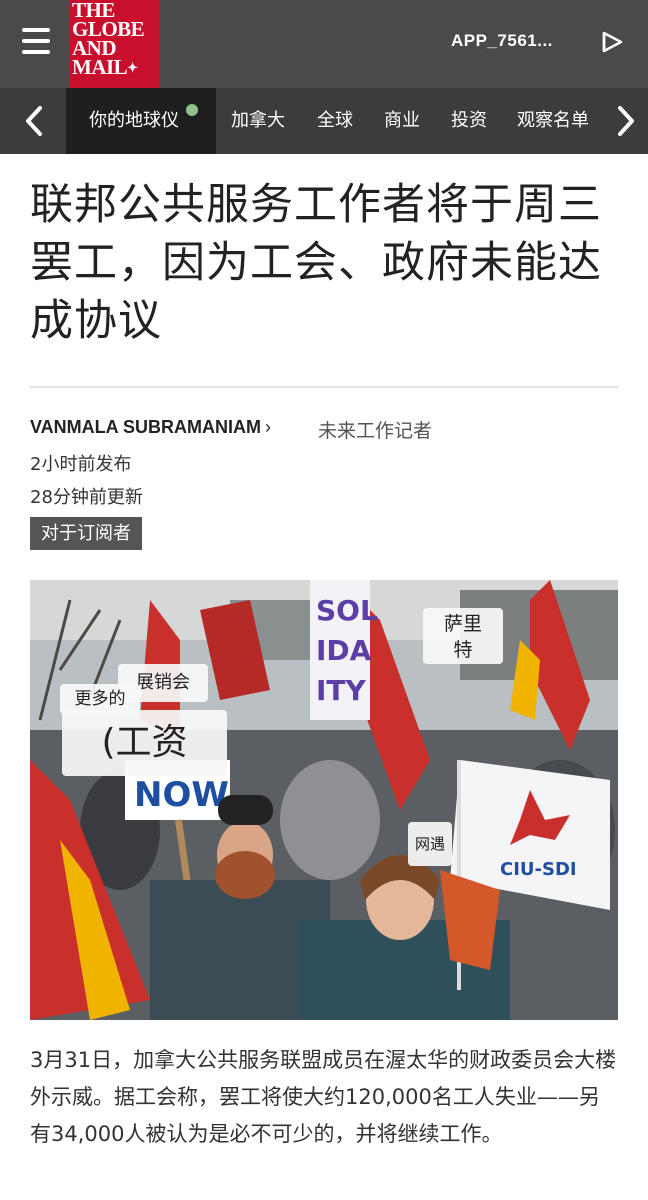 The height and width of the screenshot is (1200, 648). I want to click on svg-text: CIU-SDI, so click(538, 869).